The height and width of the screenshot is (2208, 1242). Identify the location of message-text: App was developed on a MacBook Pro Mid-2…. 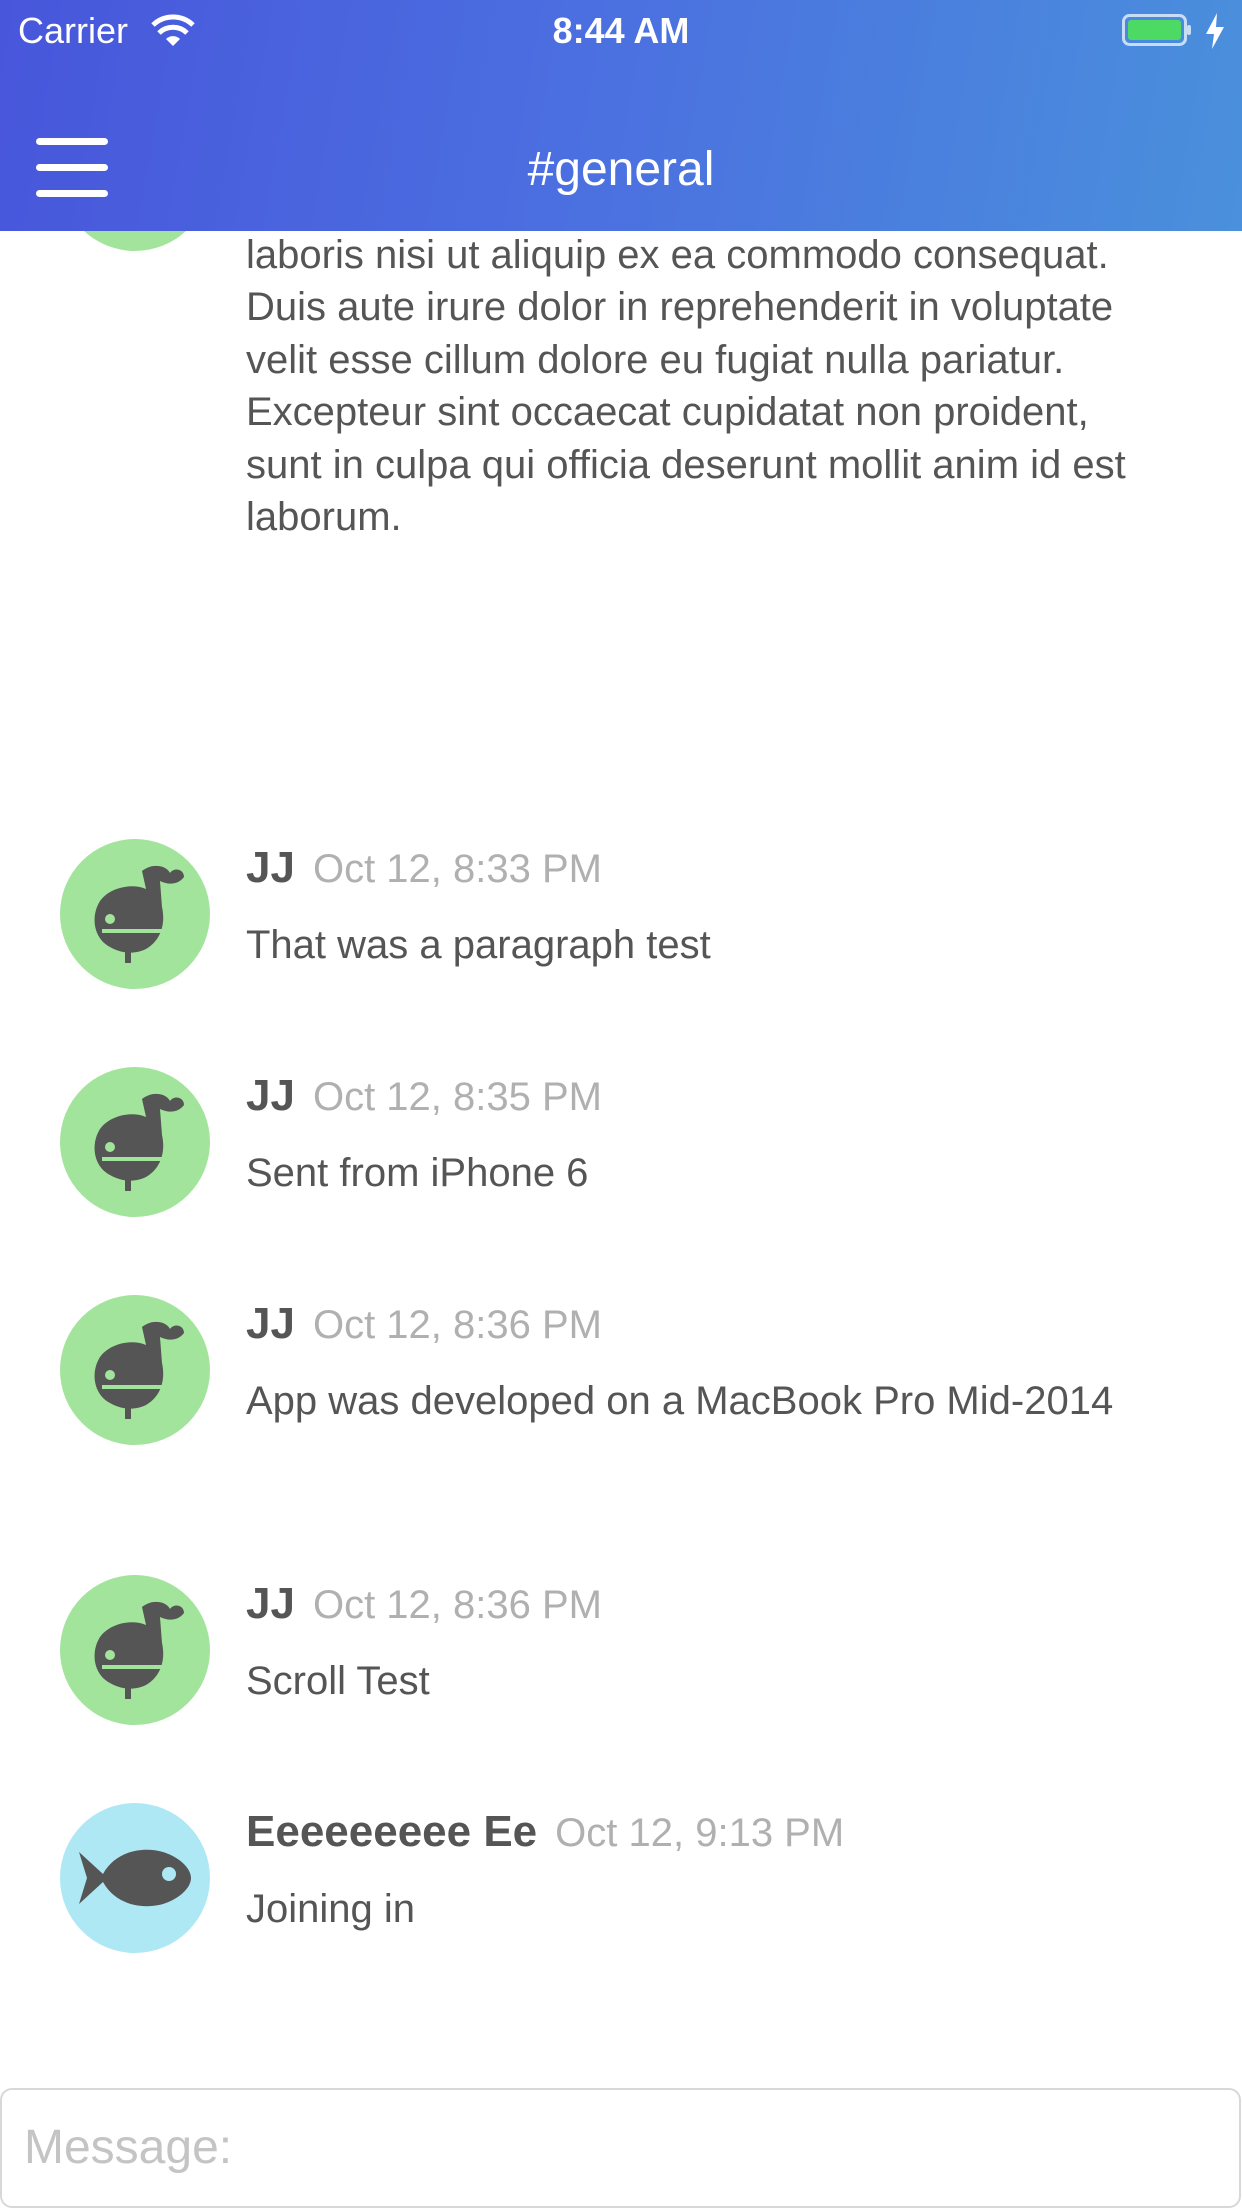
(680, 1401).